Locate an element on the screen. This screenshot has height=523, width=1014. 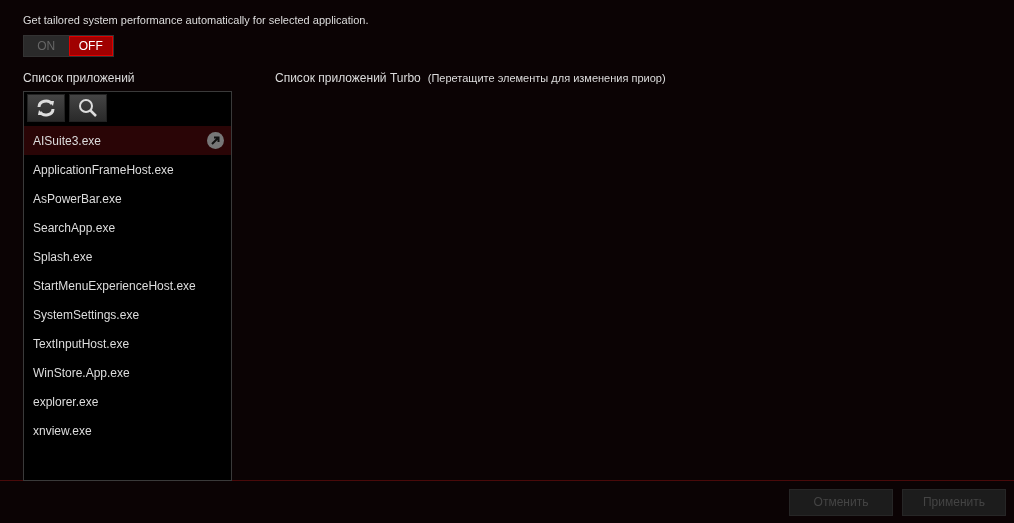
app-name: StartMenuExperienceHost.exe is located at coordinates (114, 286).